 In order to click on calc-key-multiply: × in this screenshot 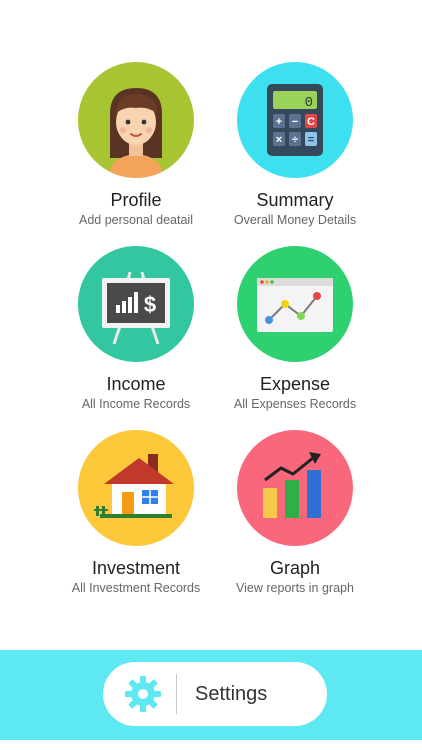, I will do `click(279, 140)`.